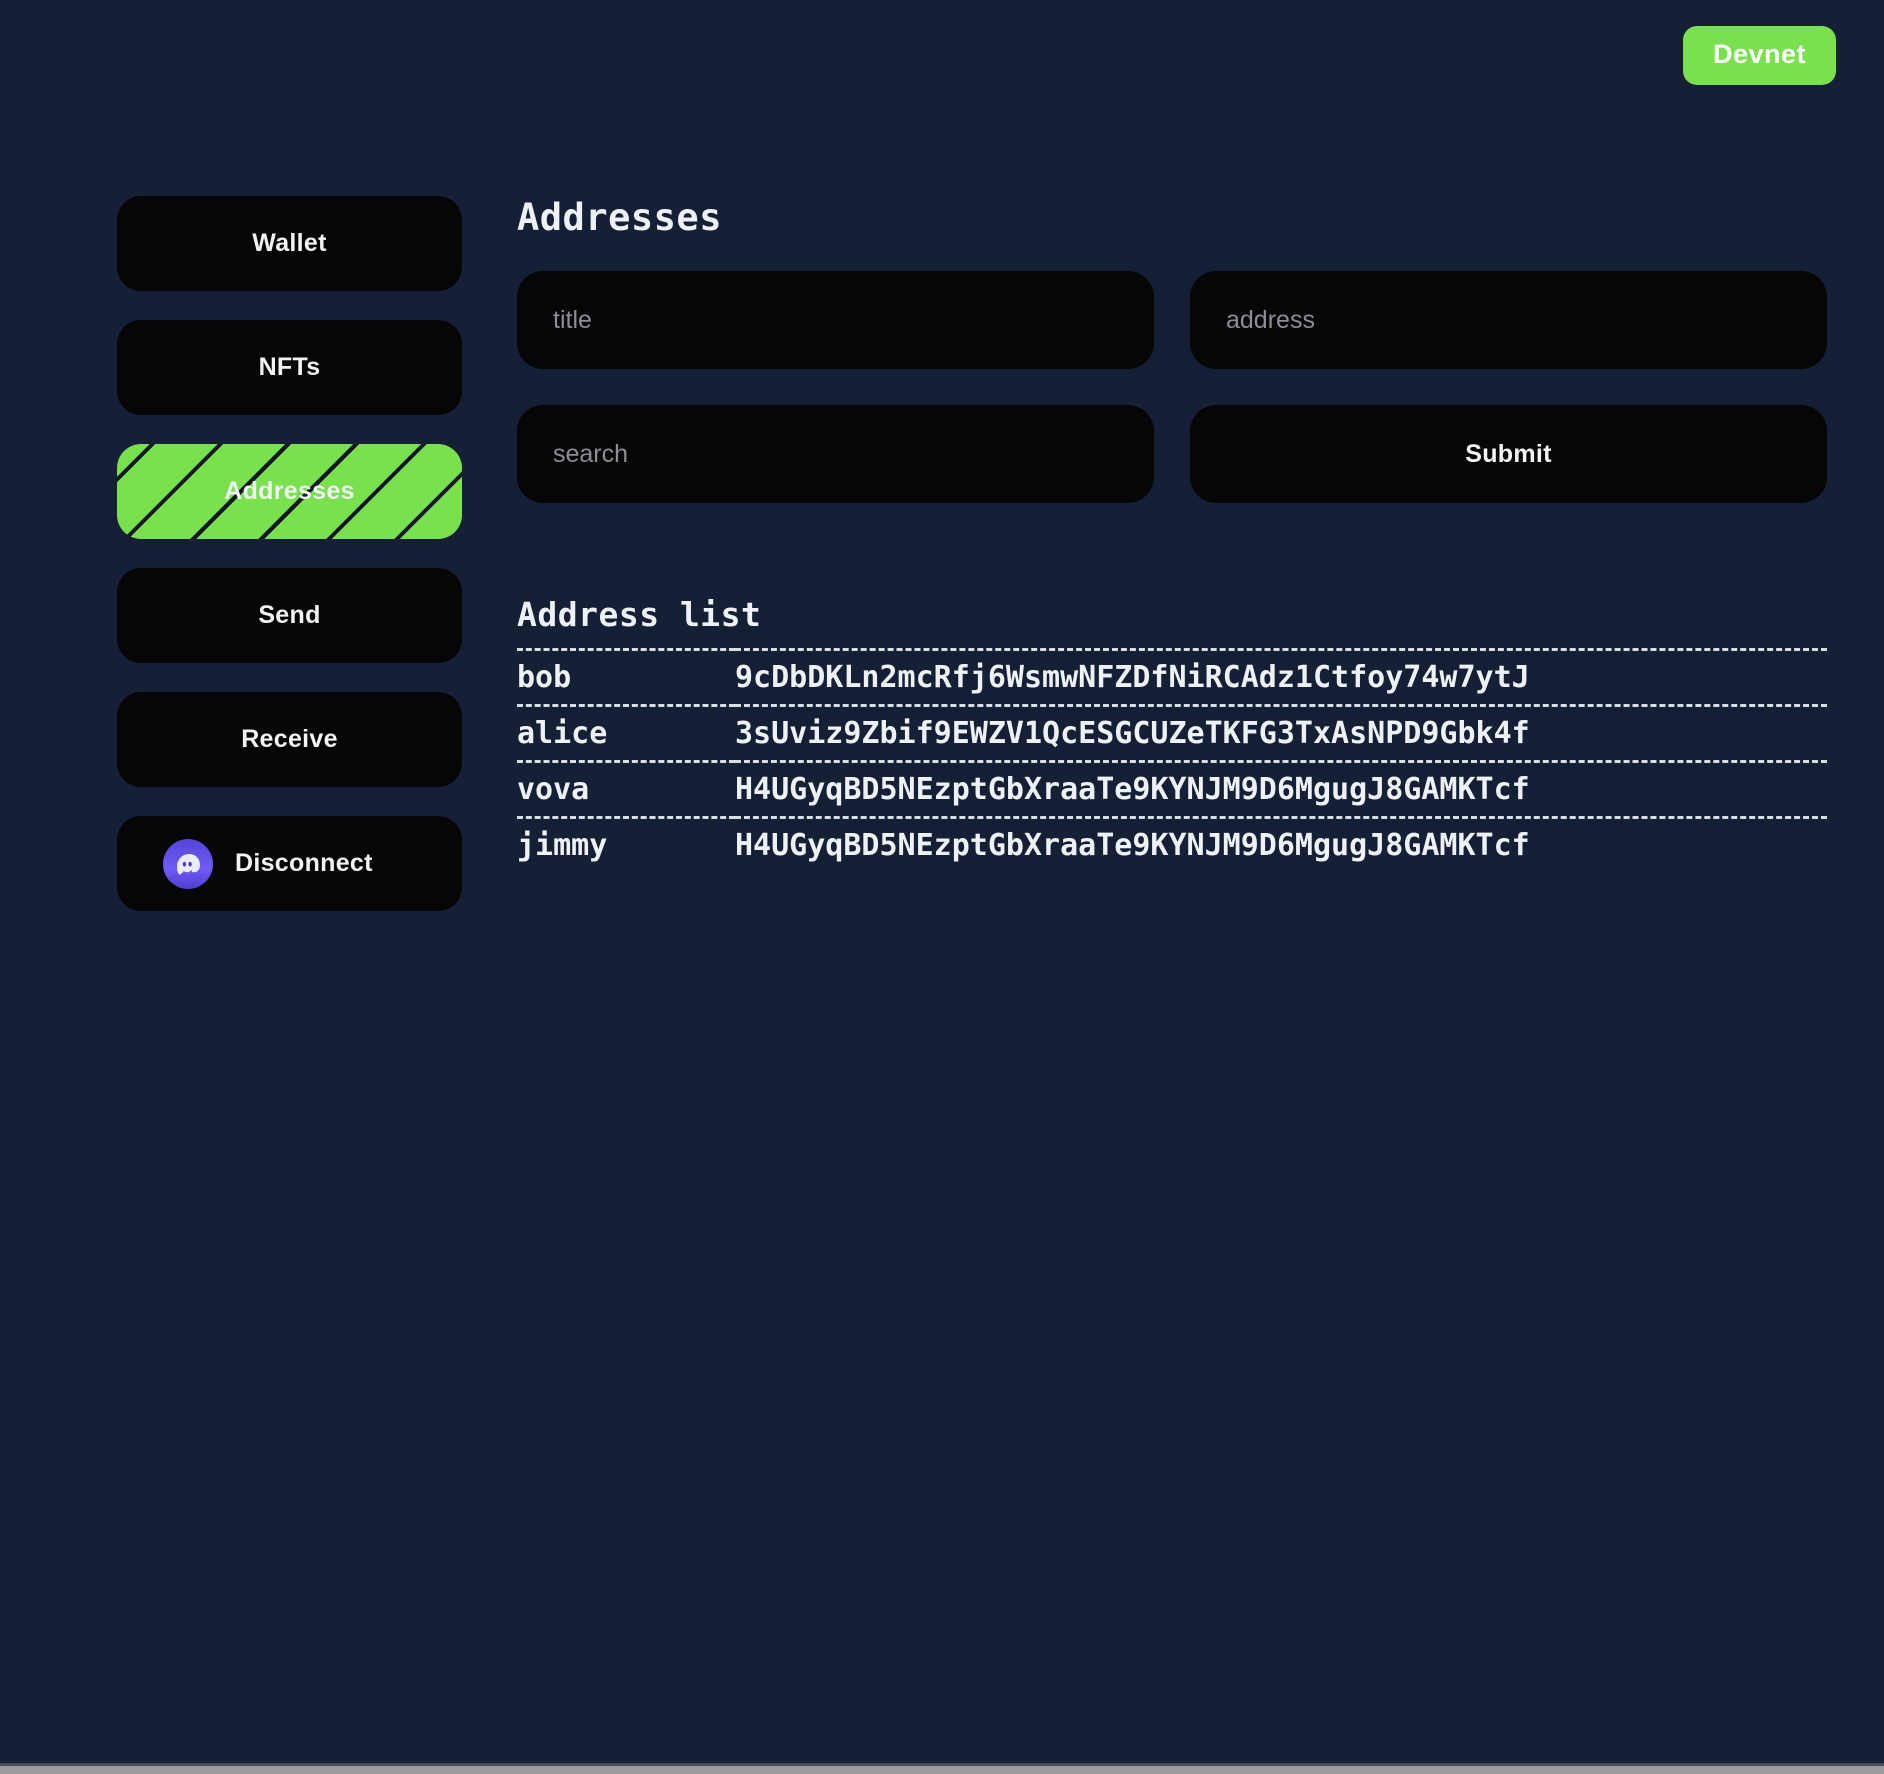  I want to click on phantom-ghost-icon, so click(188, 863).